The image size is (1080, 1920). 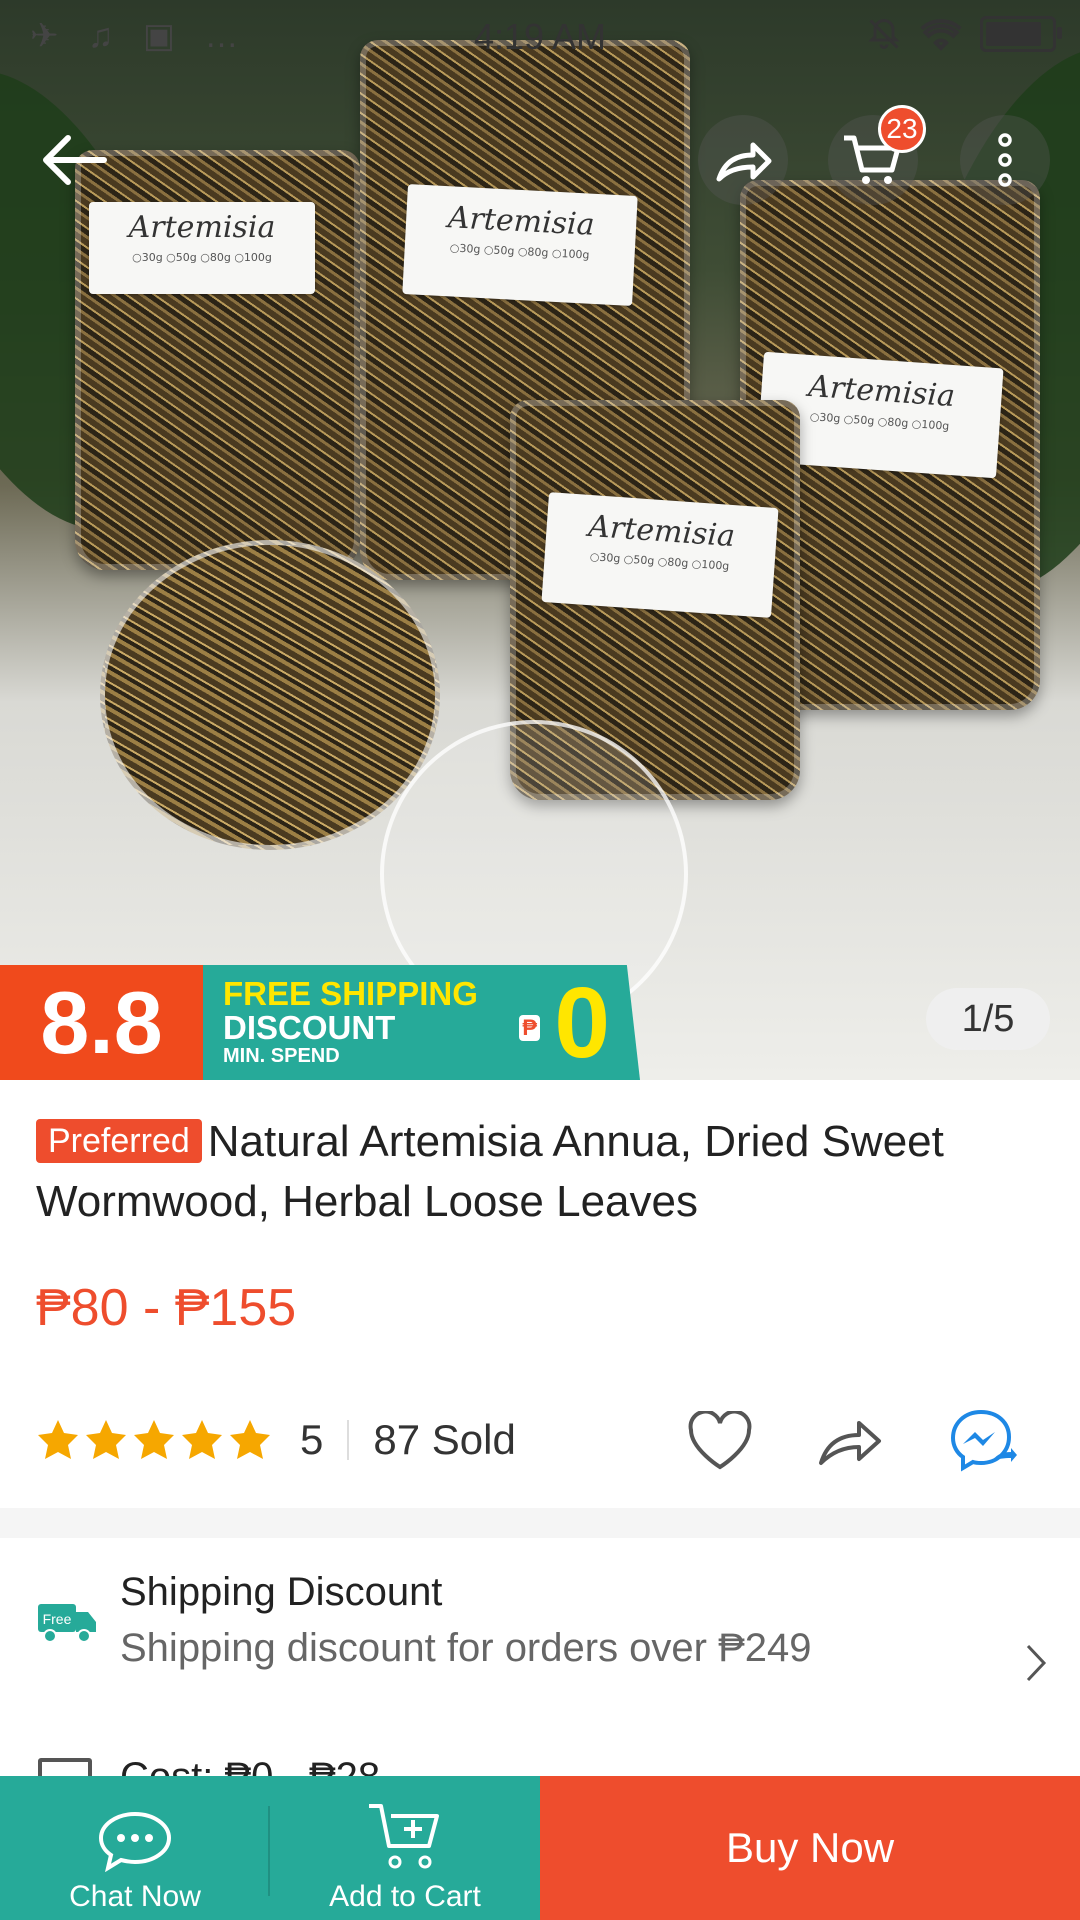 What do you see at coordinates (135, 1896) in the screenshot?
I see `chat-now-label: Chat Now` at bounding box center [135, 1896].